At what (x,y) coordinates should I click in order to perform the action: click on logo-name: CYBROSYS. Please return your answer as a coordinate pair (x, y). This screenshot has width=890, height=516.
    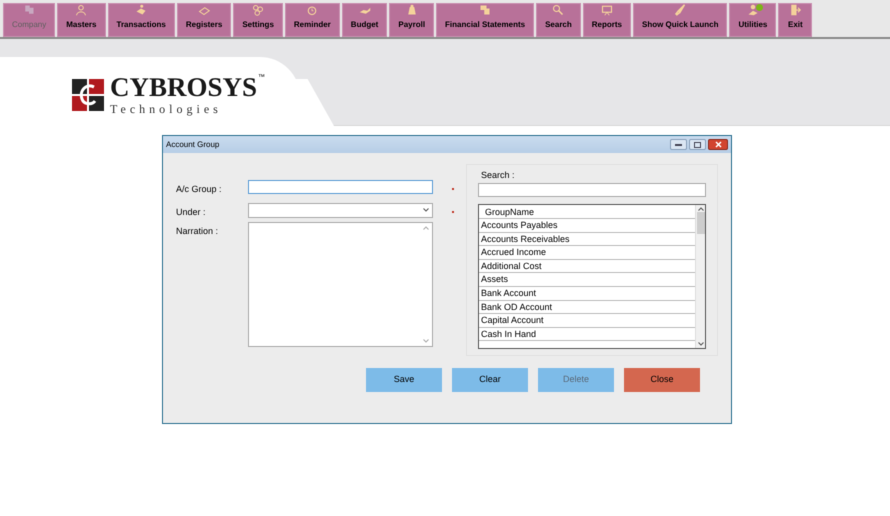
    Looking at the image, I should click on (184, 87).